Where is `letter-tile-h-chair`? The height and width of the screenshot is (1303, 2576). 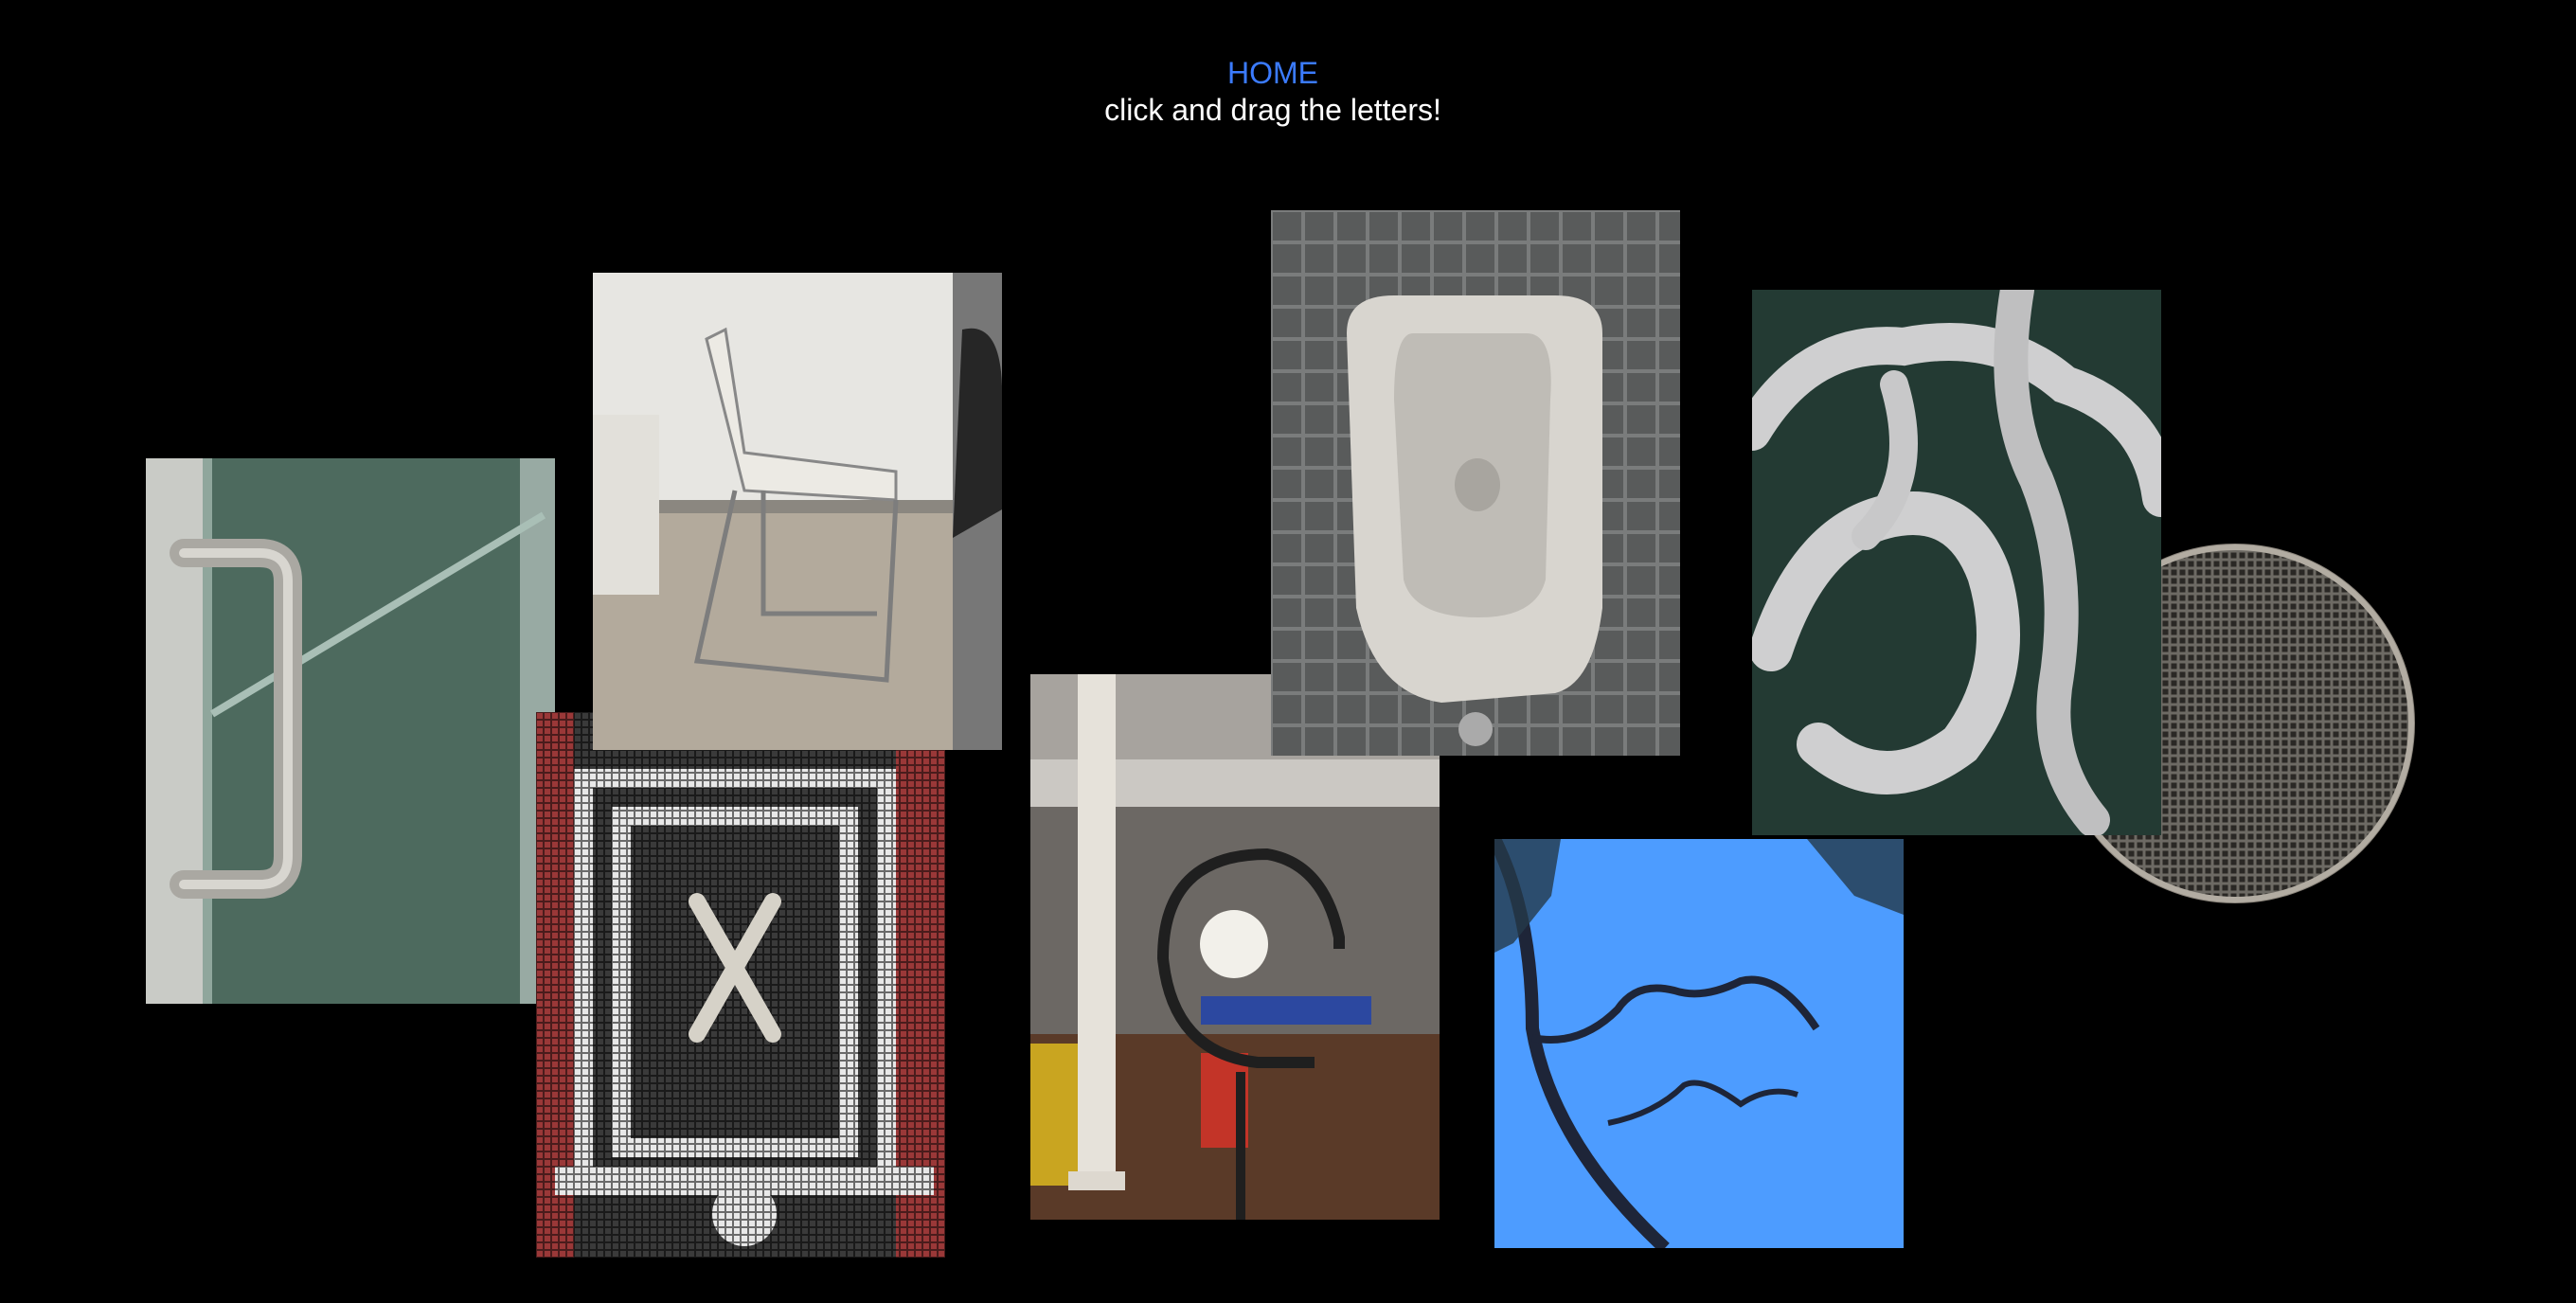 letter-tile-h-chair is located at coordinates (797, 511).